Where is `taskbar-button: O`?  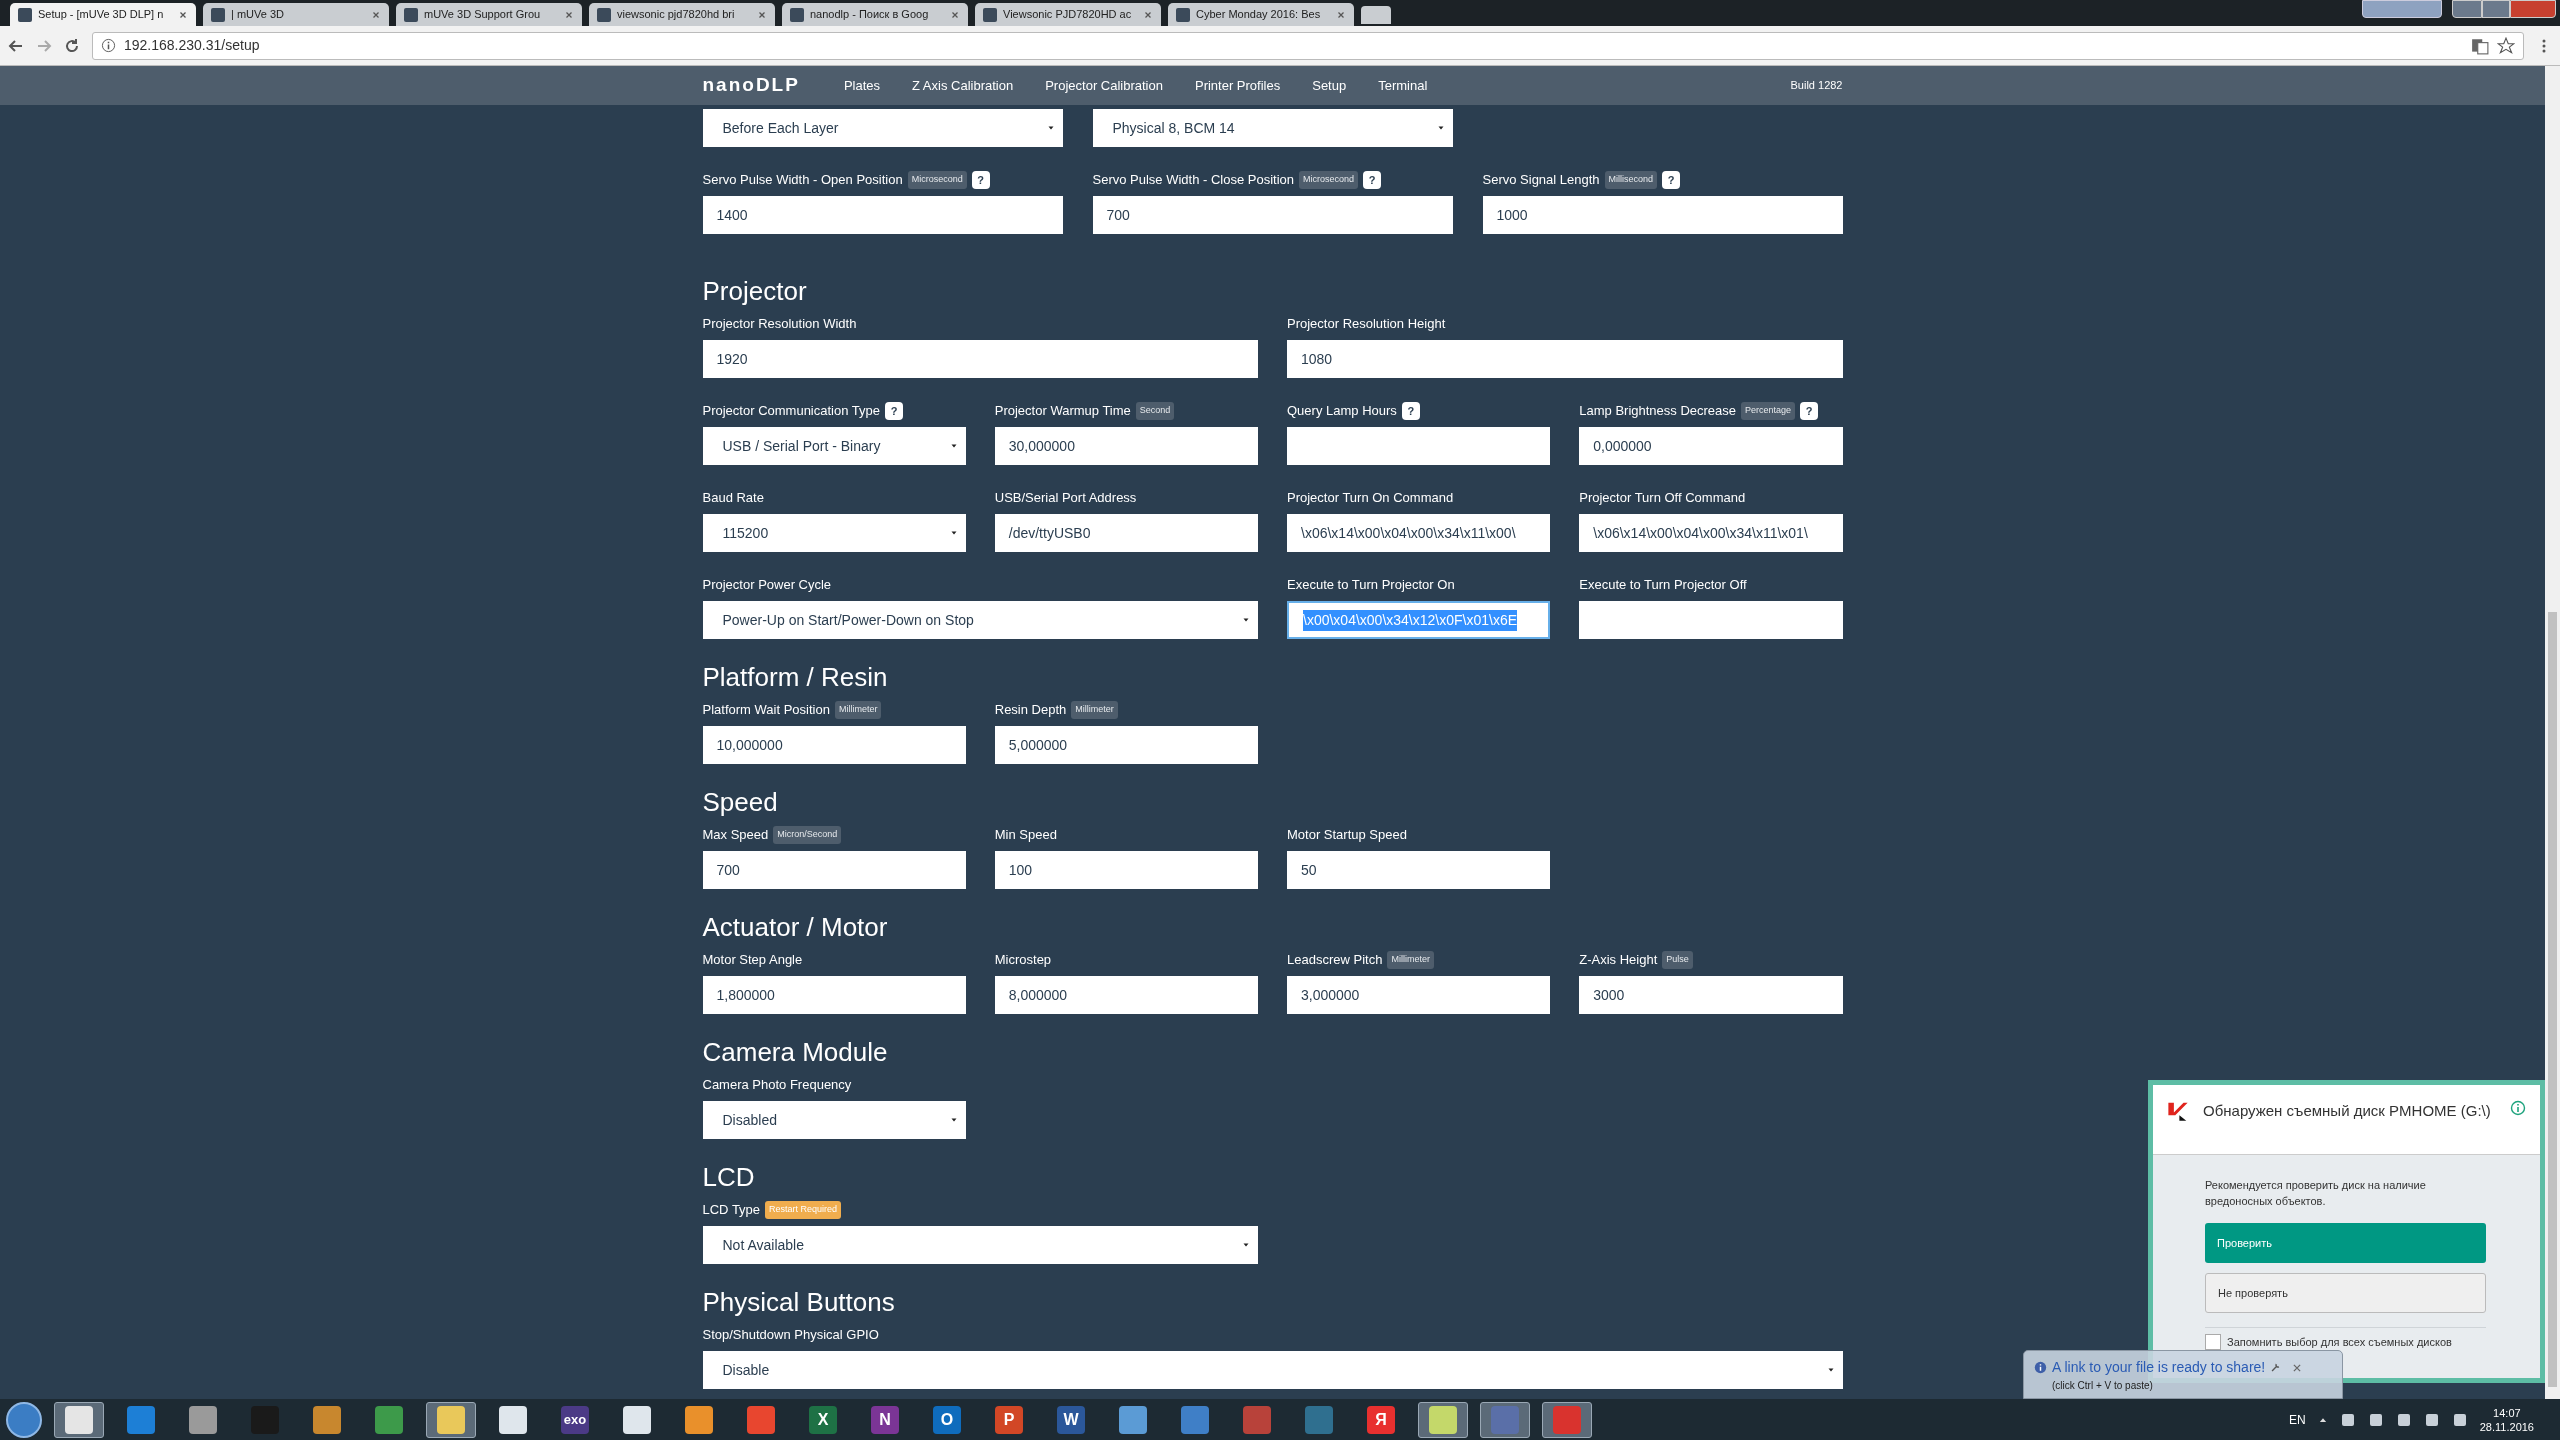 taskbar-button: O is located at coordinates (947, 1419).